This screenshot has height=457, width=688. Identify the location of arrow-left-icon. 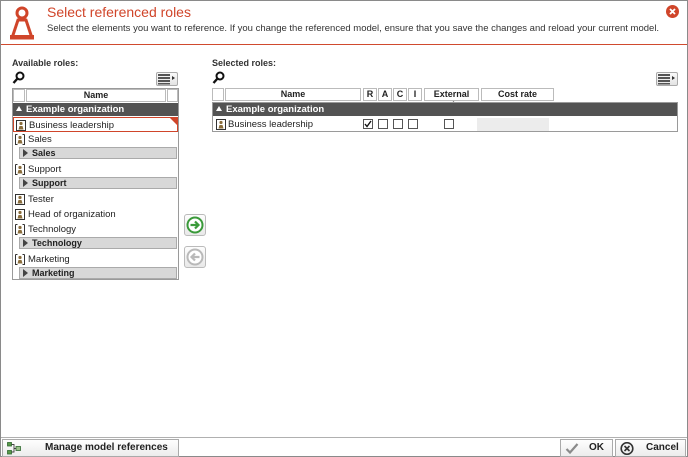
(195, 257).